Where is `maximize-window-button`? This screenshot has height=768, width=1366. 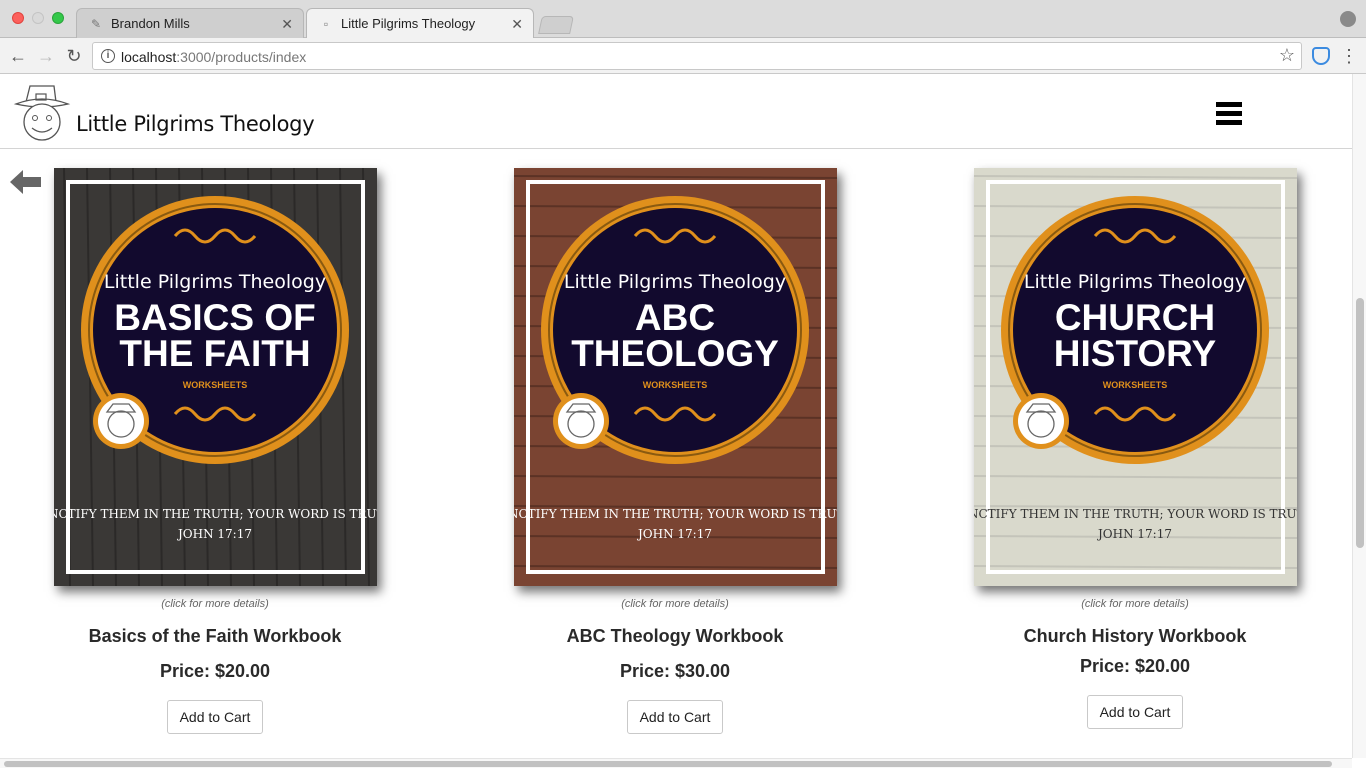 maximize-window-button is located at coordinates (58, 18).